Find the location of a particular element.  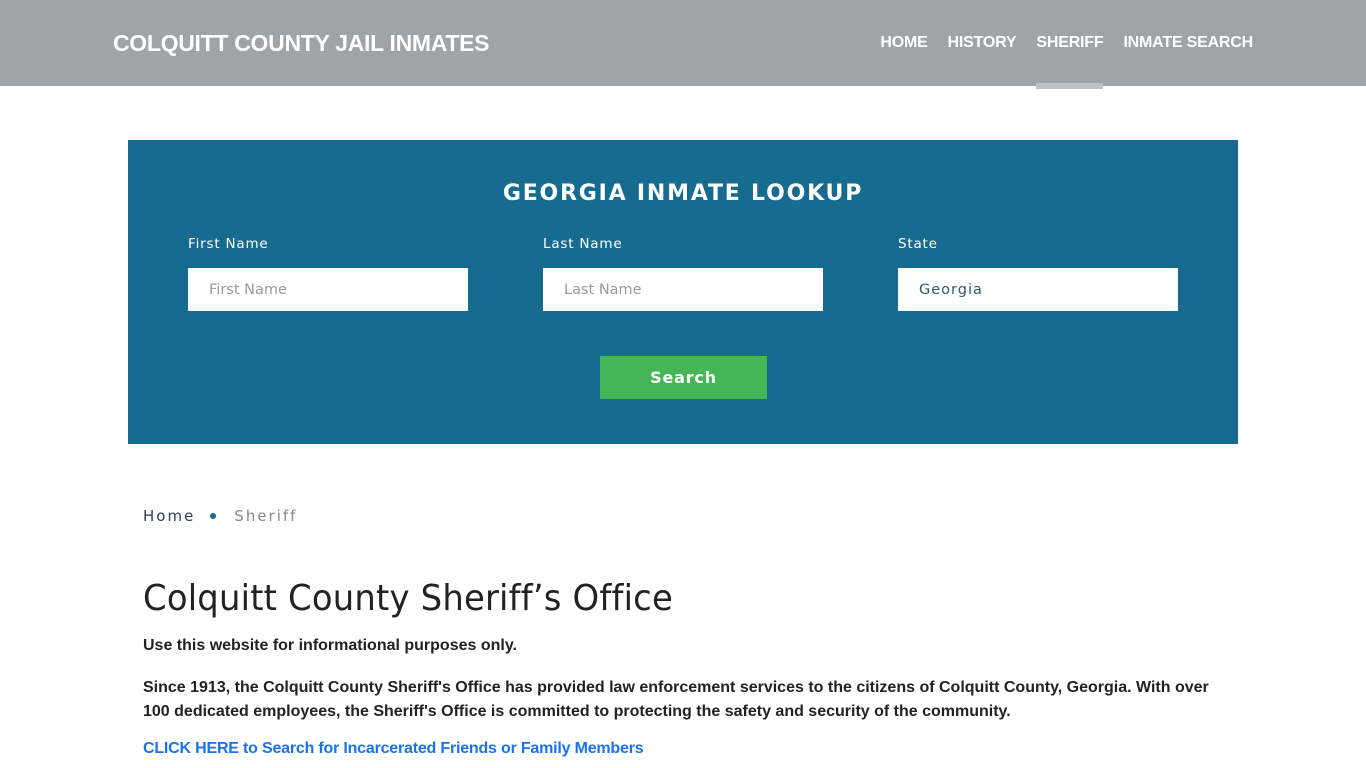

breadcrumb-home-link: Home is located at coordinates (169, 516).